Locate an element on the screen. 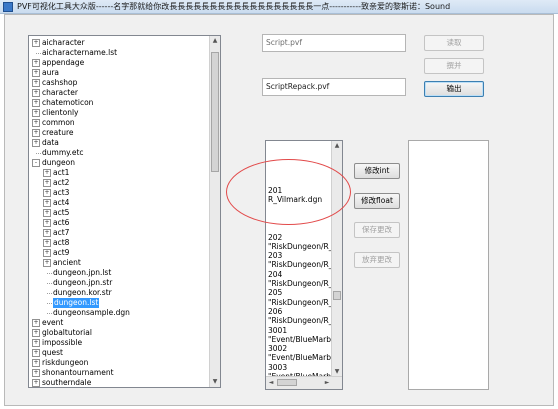 The image size is (558, 409). list-scroll-thumb is located at coordinates (337, 295).